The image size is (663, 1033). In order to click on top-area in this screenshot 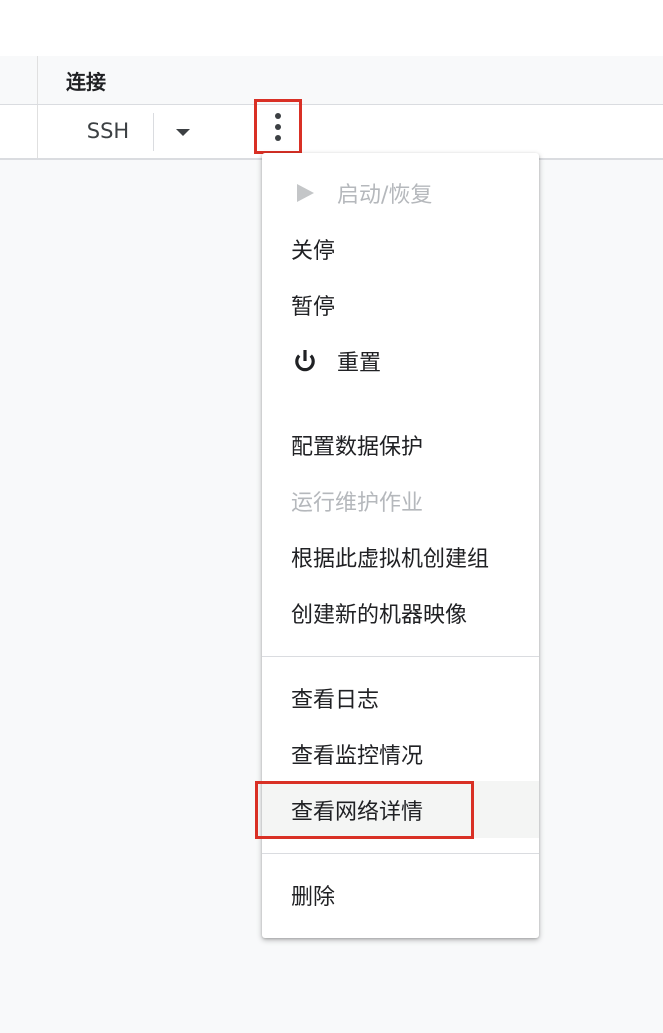, I will do `click(331, 28)`.